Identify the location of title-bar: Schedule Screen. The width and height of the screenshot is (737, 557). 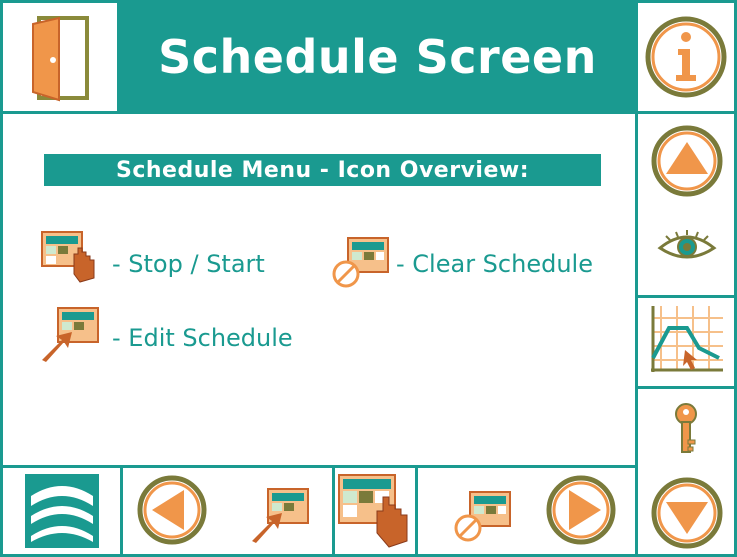
(377, 57).